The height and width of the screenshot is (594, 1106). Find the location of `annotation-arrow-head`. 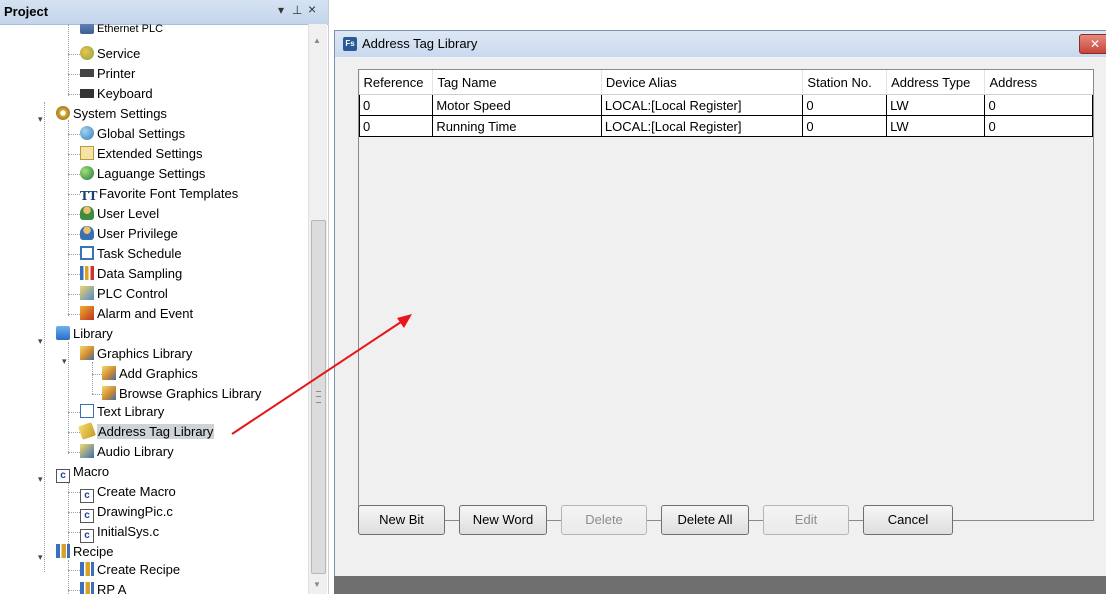

annotation-arrow-head is located at coordinates (404, 321).